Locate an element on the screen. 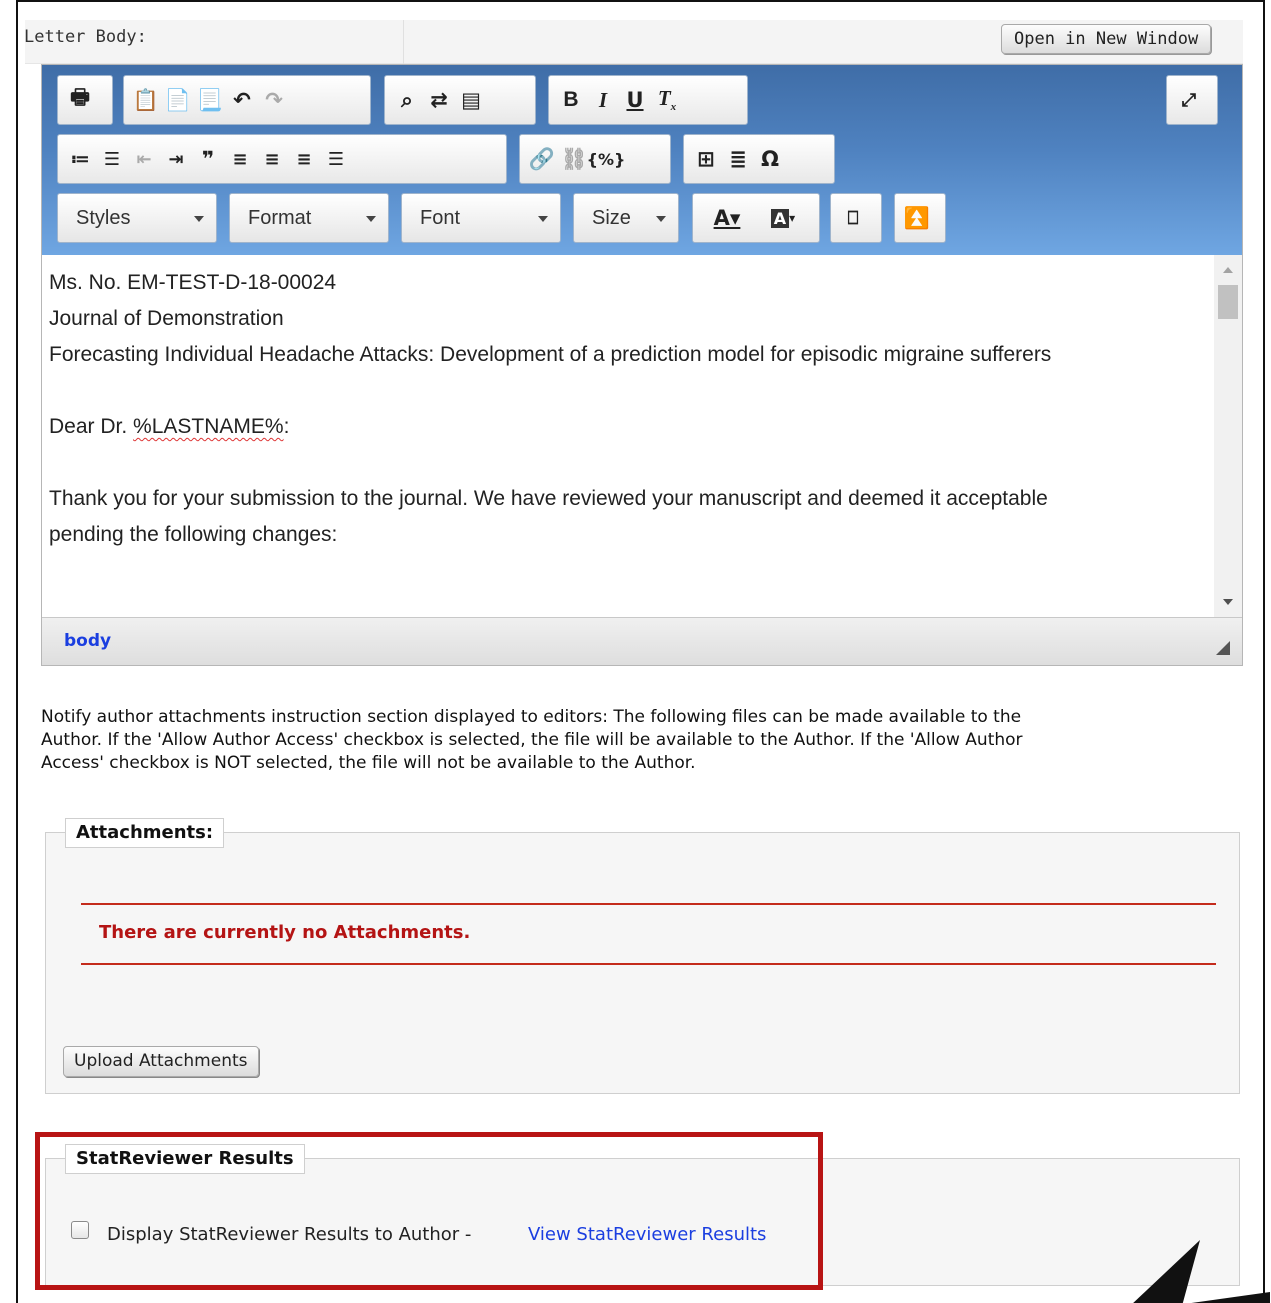 The width and height of the screenshot is (1271, 1303). text-color-icon: A▾ is located at coordinates (727, 218).